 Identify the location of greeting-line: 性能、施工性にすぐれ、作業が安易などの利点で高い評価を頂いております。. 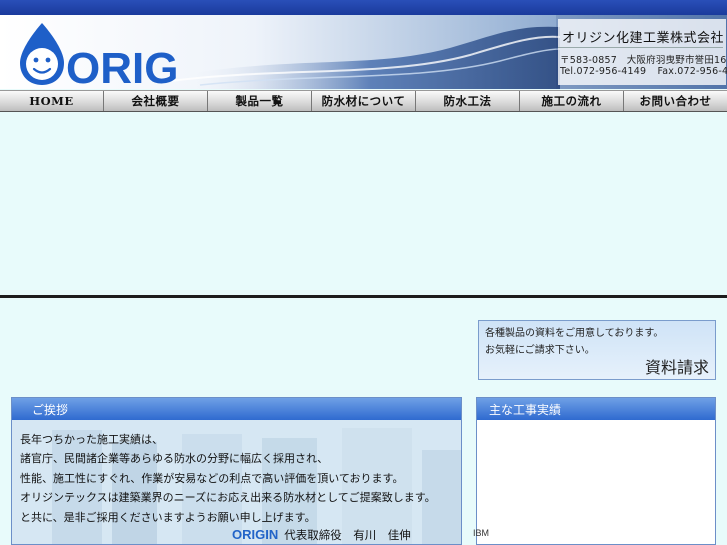
(212, 478).